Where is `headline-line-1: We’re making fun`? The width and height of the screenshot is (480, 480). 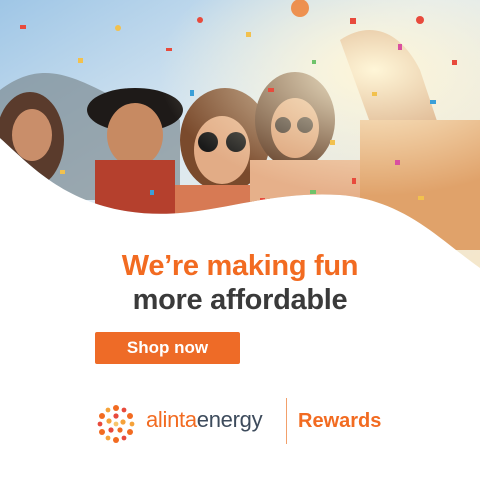 headline-line-1: We’re making fun is located at coordinates (240, 266).